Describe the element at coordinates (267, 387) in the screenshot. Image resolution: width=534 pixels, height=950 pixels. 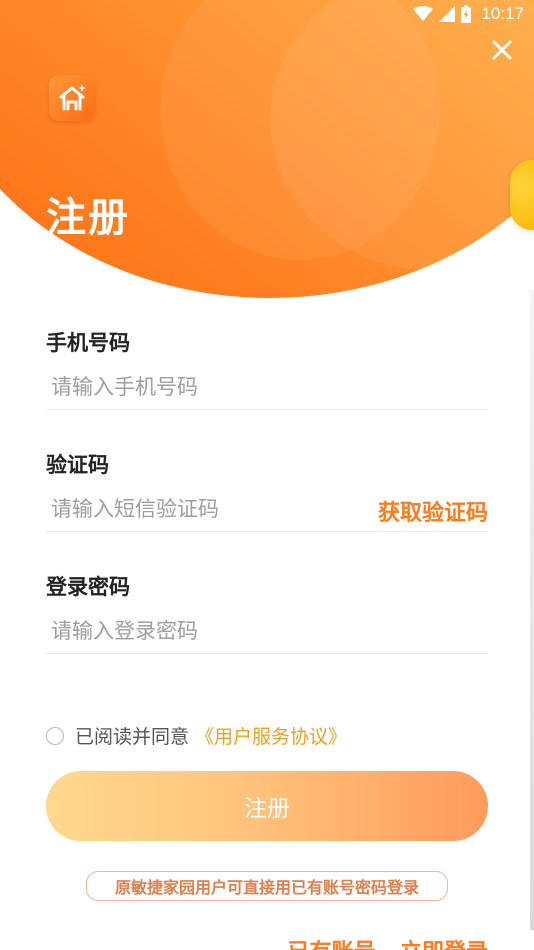
I see `phone-input` at that location.